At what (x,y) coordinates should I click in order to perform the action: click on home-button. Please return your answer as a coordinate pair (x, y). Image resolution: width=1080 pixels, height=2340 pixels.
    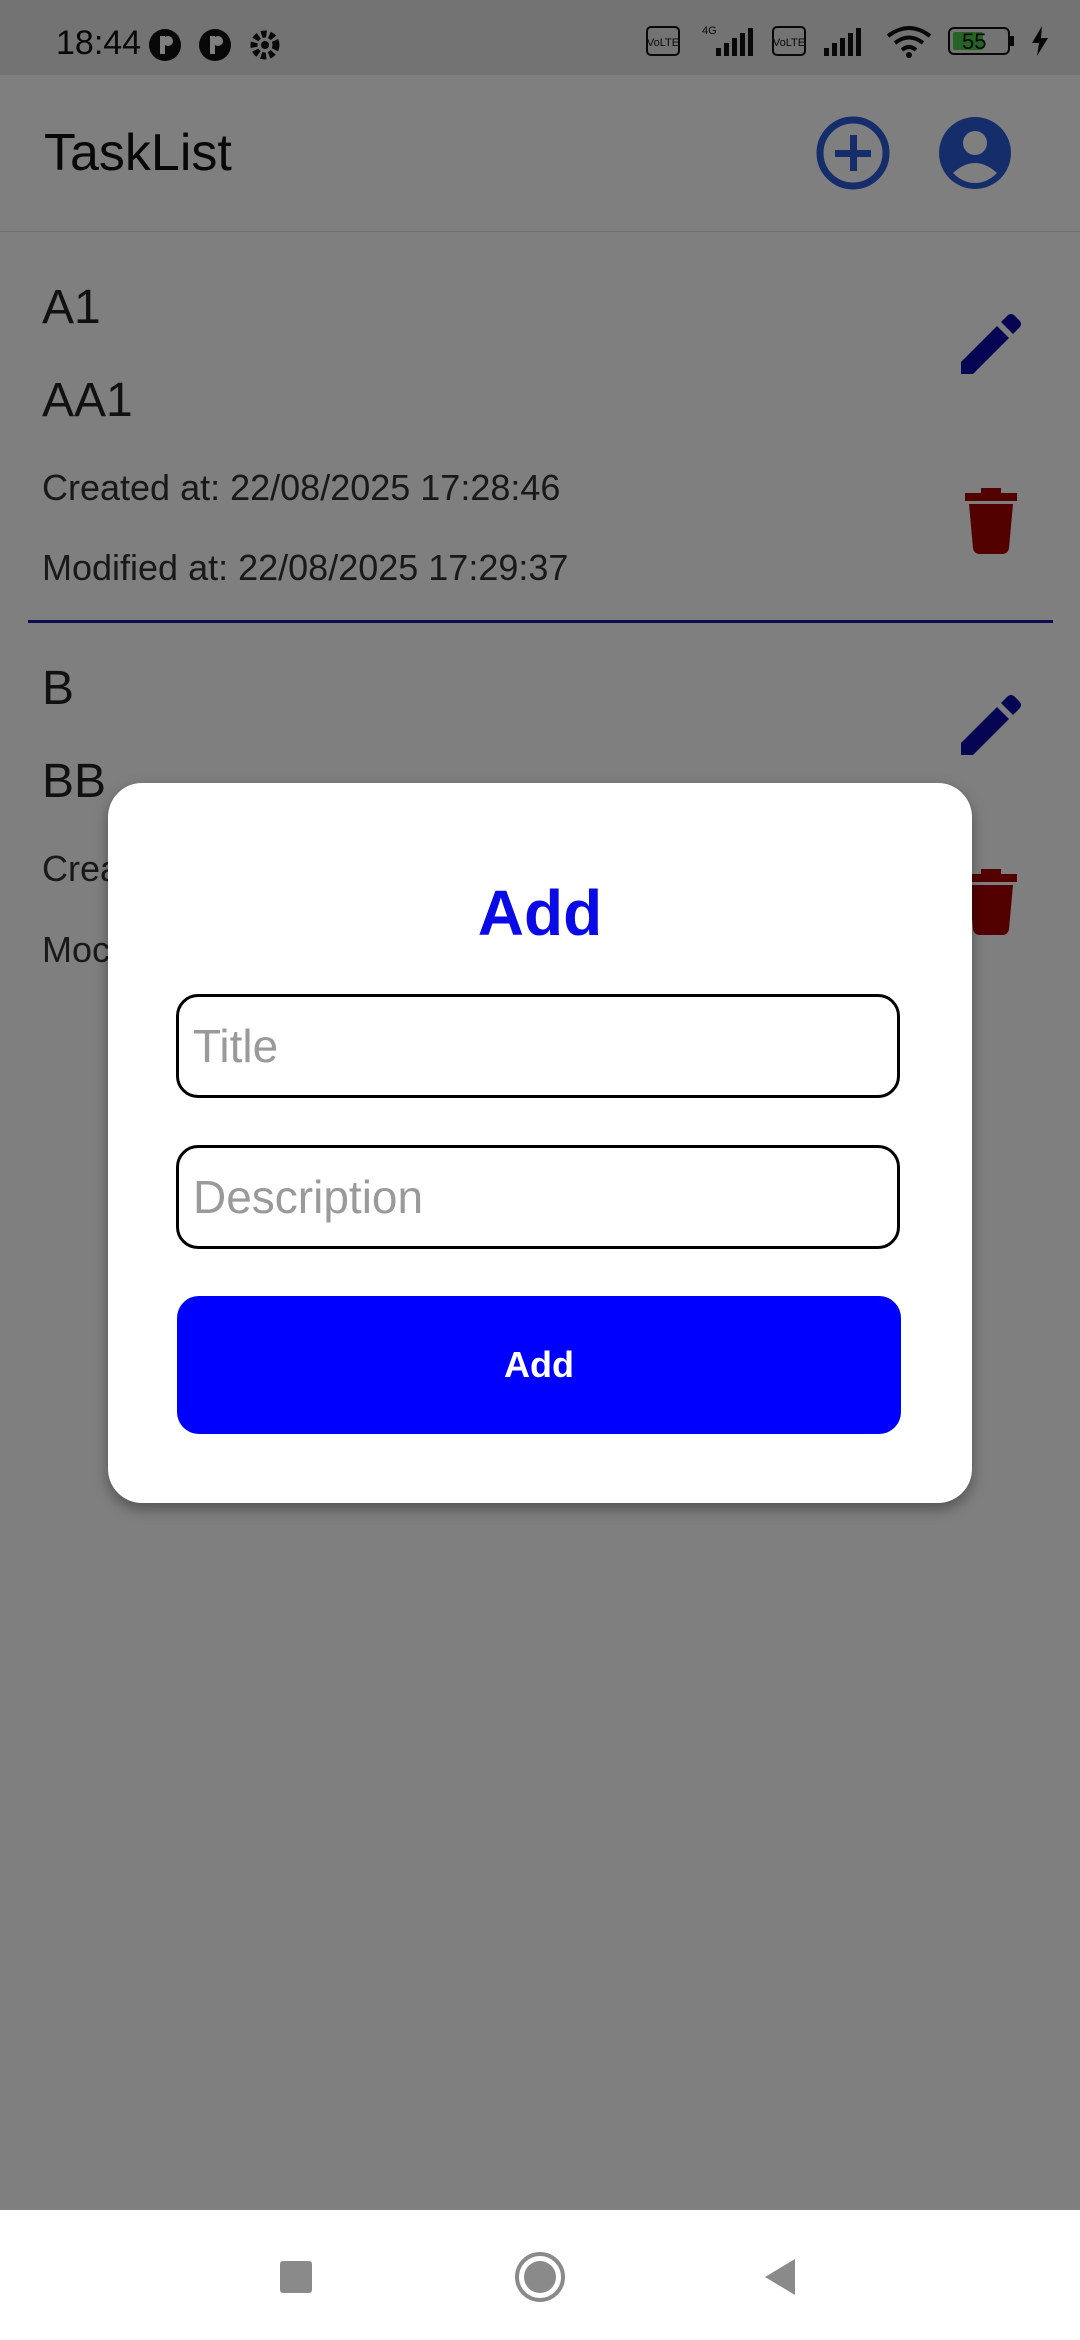
    Looking at the image, I should click on (540, 2277).